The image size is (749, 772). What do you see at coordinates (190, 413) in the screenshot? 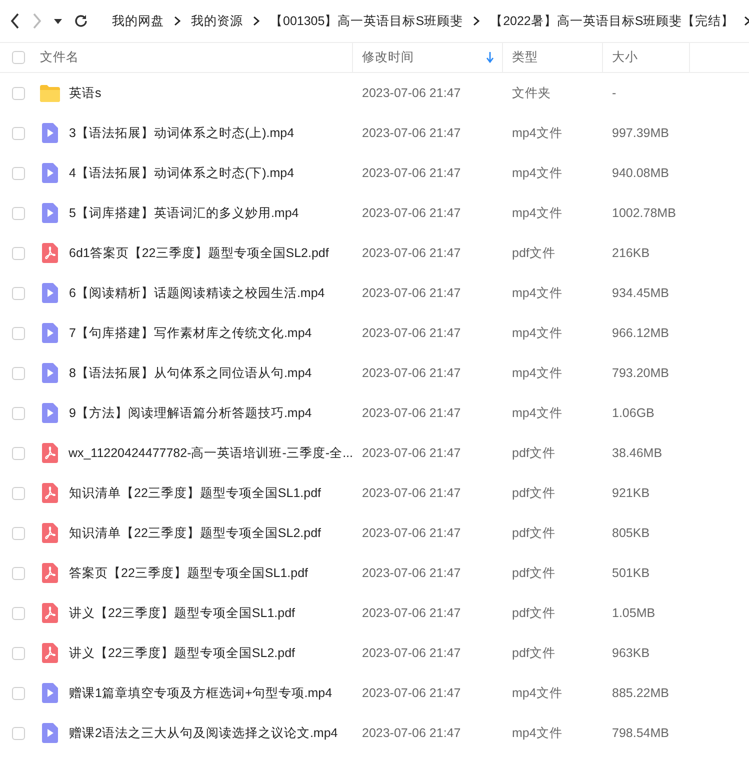
I see `file-name: 9【方法】阅读理解语篇分析答题技巧.mp4` at bounding box center [190, 413].